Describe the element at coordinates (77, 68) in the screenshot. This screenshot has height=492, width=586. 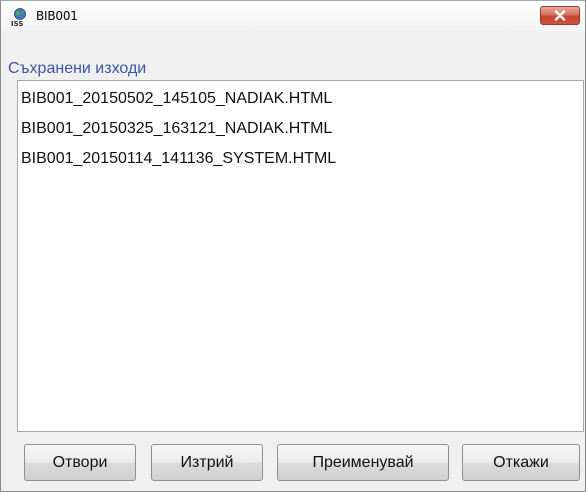
I see `saved-outputs-label: Съхранени изходи` at that location.